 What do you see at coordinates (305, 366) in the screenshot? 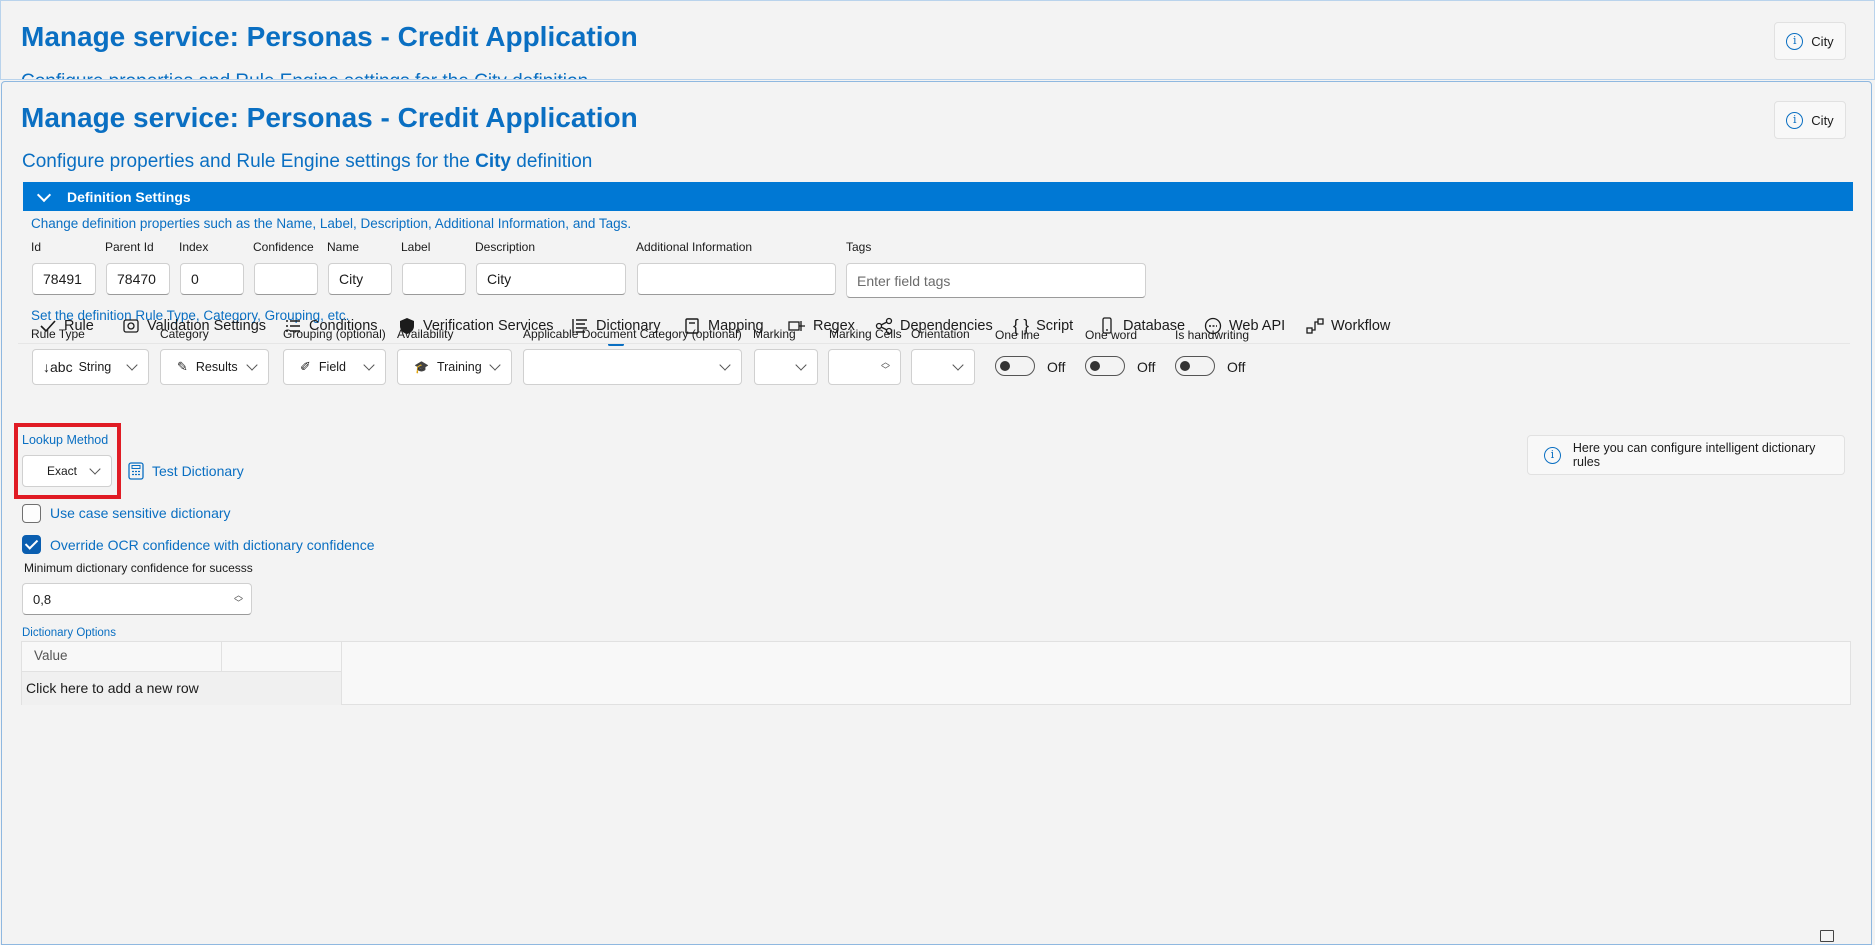
I see `pencil-icon: ✐` at bounding box center [305, 366].